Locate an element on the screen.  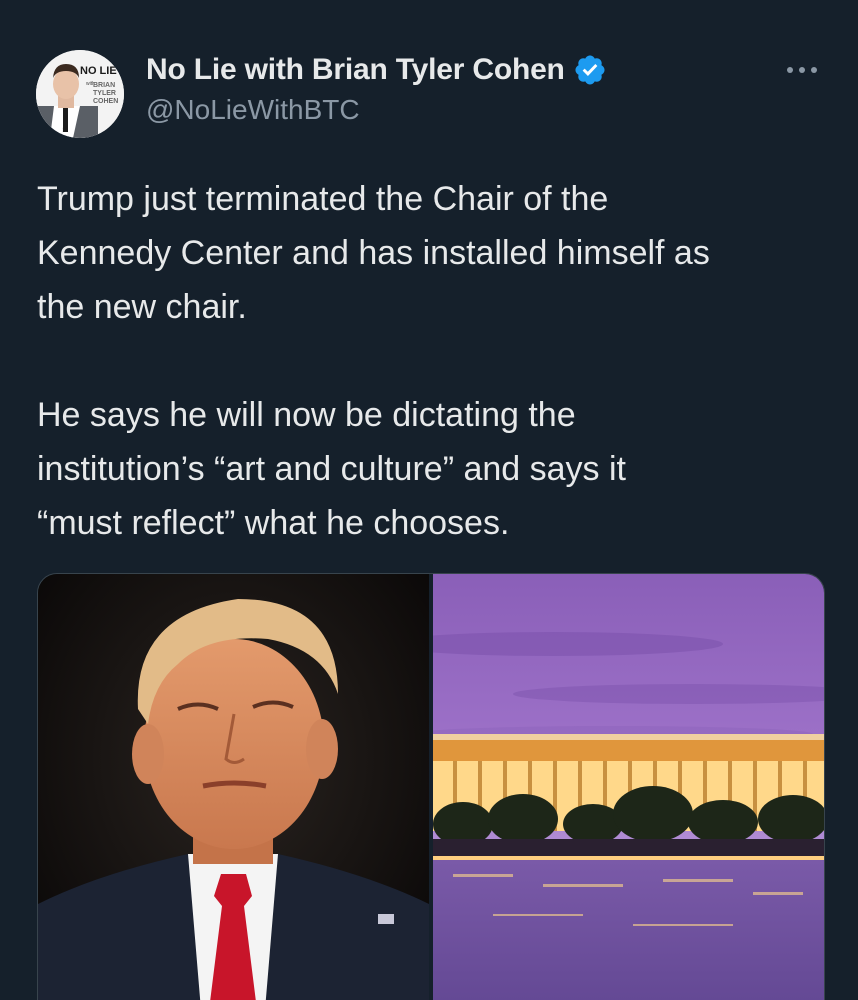
svg-text: TYLER is located at coordinates (104, 93).